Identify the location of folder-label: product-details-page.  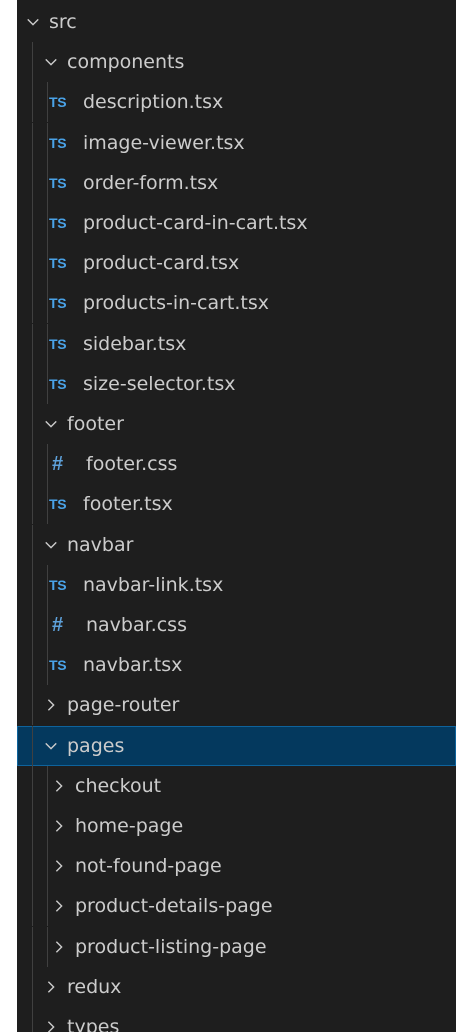
(174, 906).